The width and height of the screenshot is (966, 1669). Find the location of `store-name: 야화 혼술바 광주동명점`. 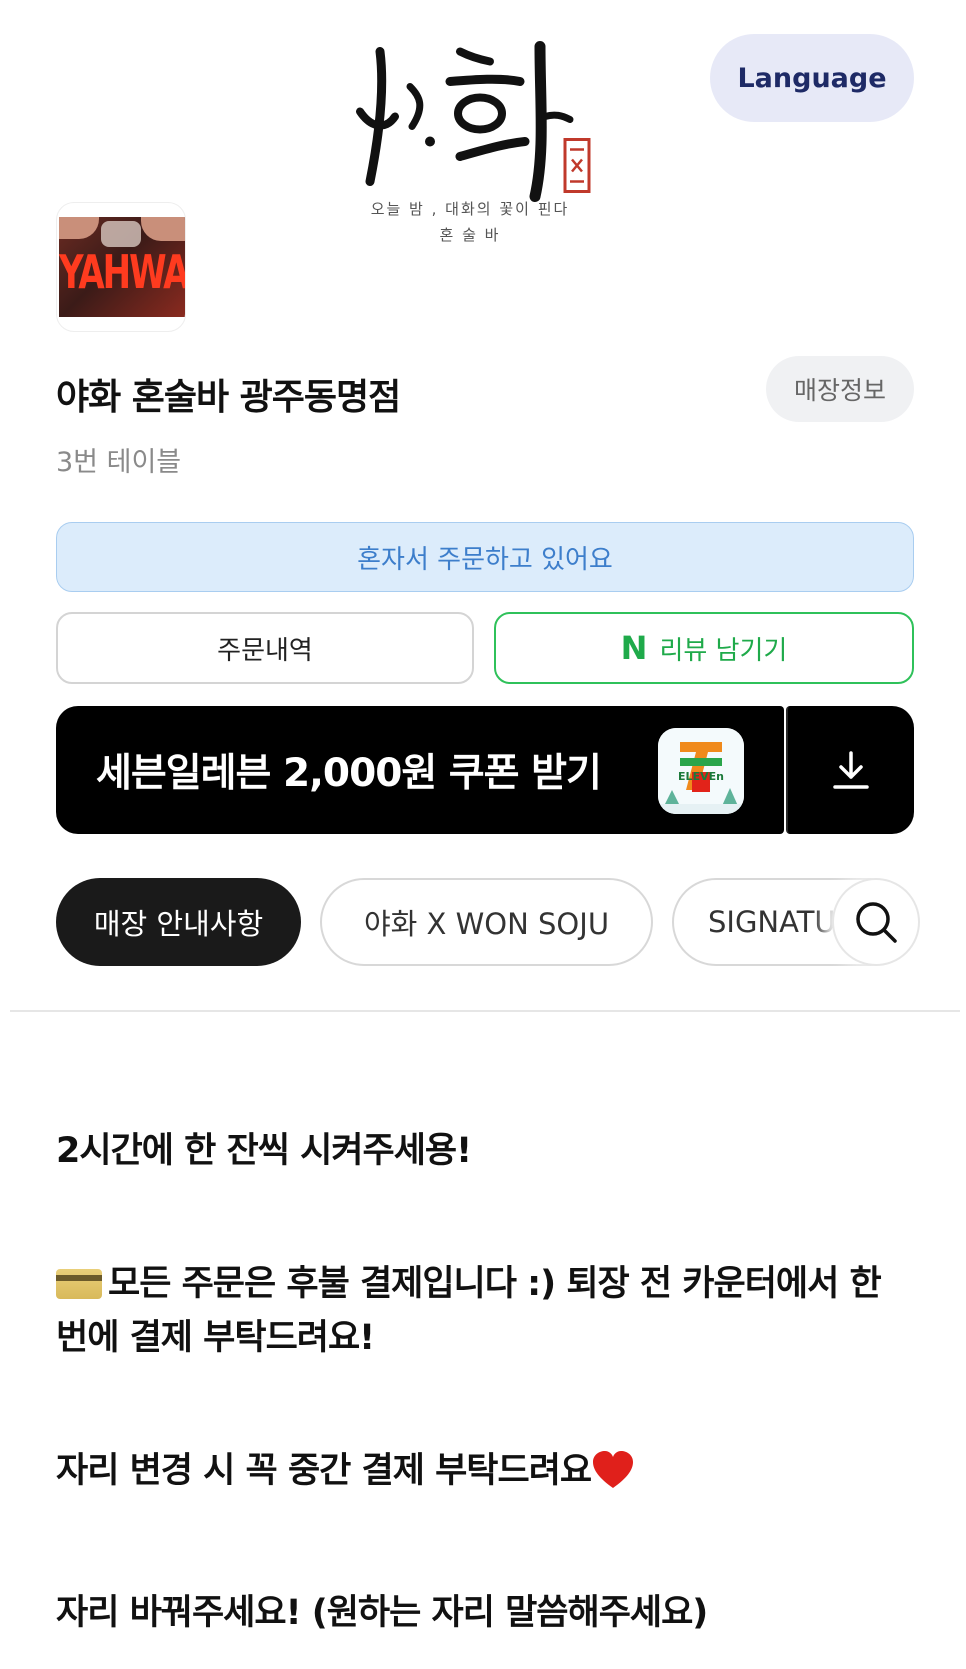

store-name: 야화 혼술바 광주동명점 is located at coordinates (228, 397).